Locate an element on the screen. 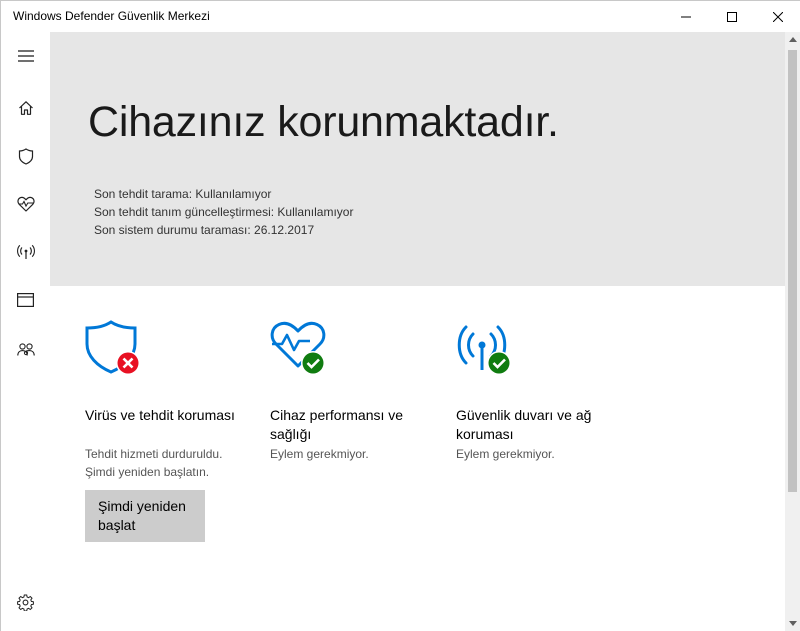 The image size is (800, 631). chevron-up-icon is located at coordinates (792, 39).